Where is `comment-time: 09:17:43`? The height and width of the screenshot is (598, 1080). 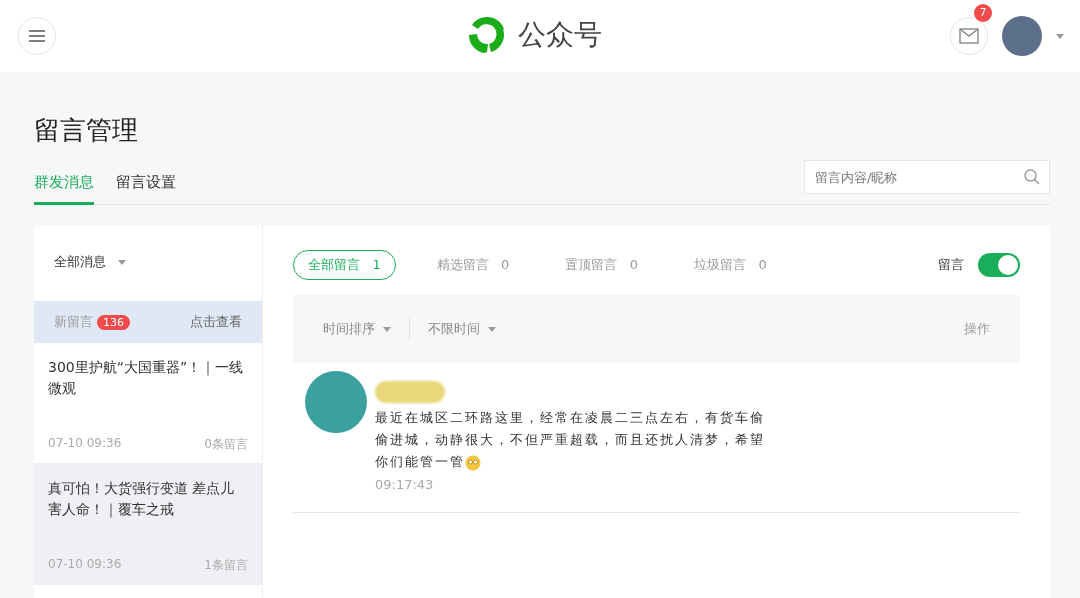
comment-time: 09:17:43 is located at coordinates (405, 484).